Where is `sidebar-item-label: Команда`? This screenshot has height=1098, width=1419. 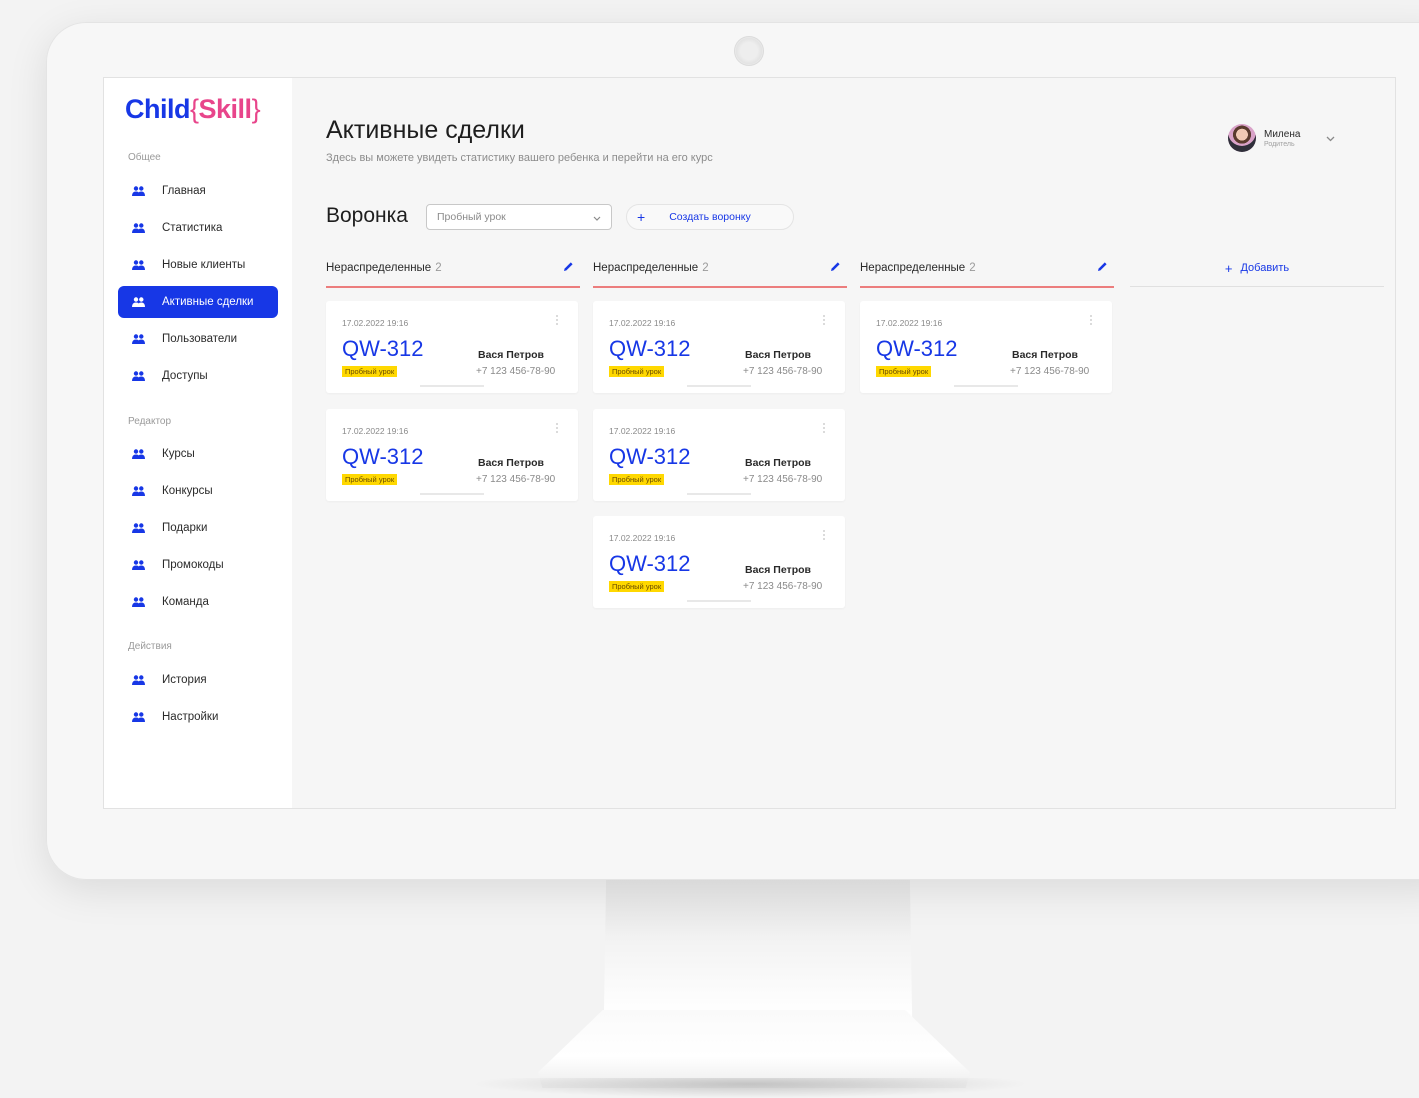 sidebar-item-label: Команда is located at coordinates (185, 602).